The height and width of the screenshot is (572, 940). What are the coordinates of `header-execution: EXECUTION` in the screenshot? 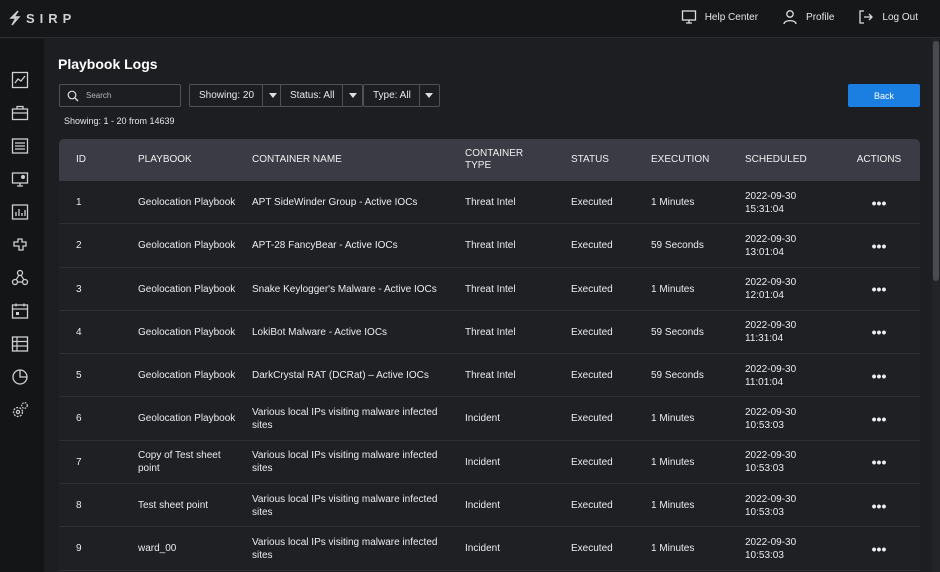 It's located at (691, 160).